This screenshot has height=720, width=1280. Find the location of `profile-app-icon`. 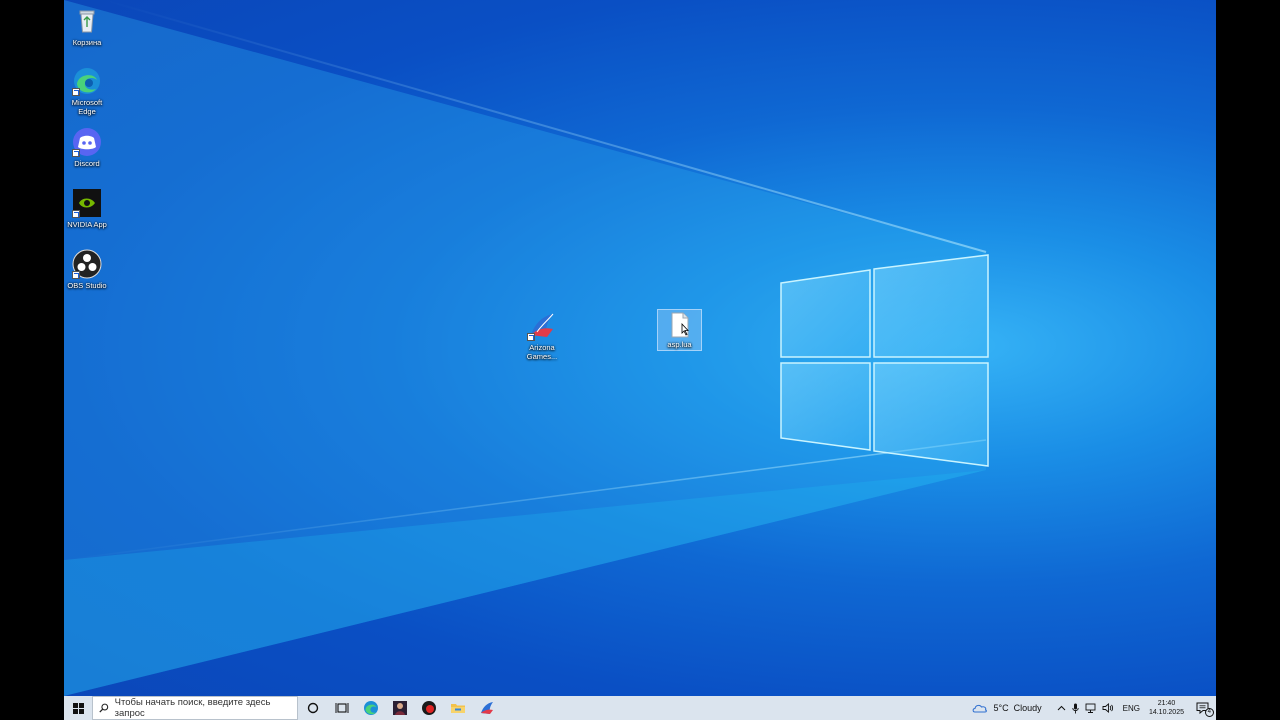

profile-app-icon is located at coordinates (399, 708).